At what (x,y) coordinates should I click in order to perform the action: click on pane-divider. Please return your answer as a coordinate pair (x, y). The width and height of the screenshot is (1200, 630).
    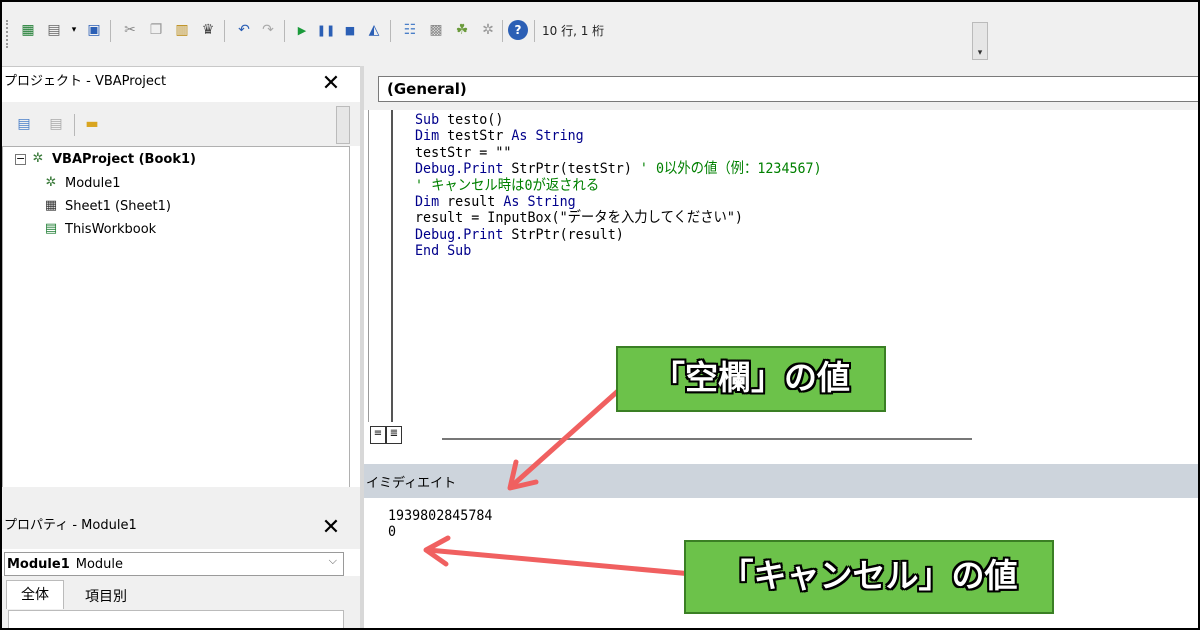
    Looking at the image, I should click on (181, 495).